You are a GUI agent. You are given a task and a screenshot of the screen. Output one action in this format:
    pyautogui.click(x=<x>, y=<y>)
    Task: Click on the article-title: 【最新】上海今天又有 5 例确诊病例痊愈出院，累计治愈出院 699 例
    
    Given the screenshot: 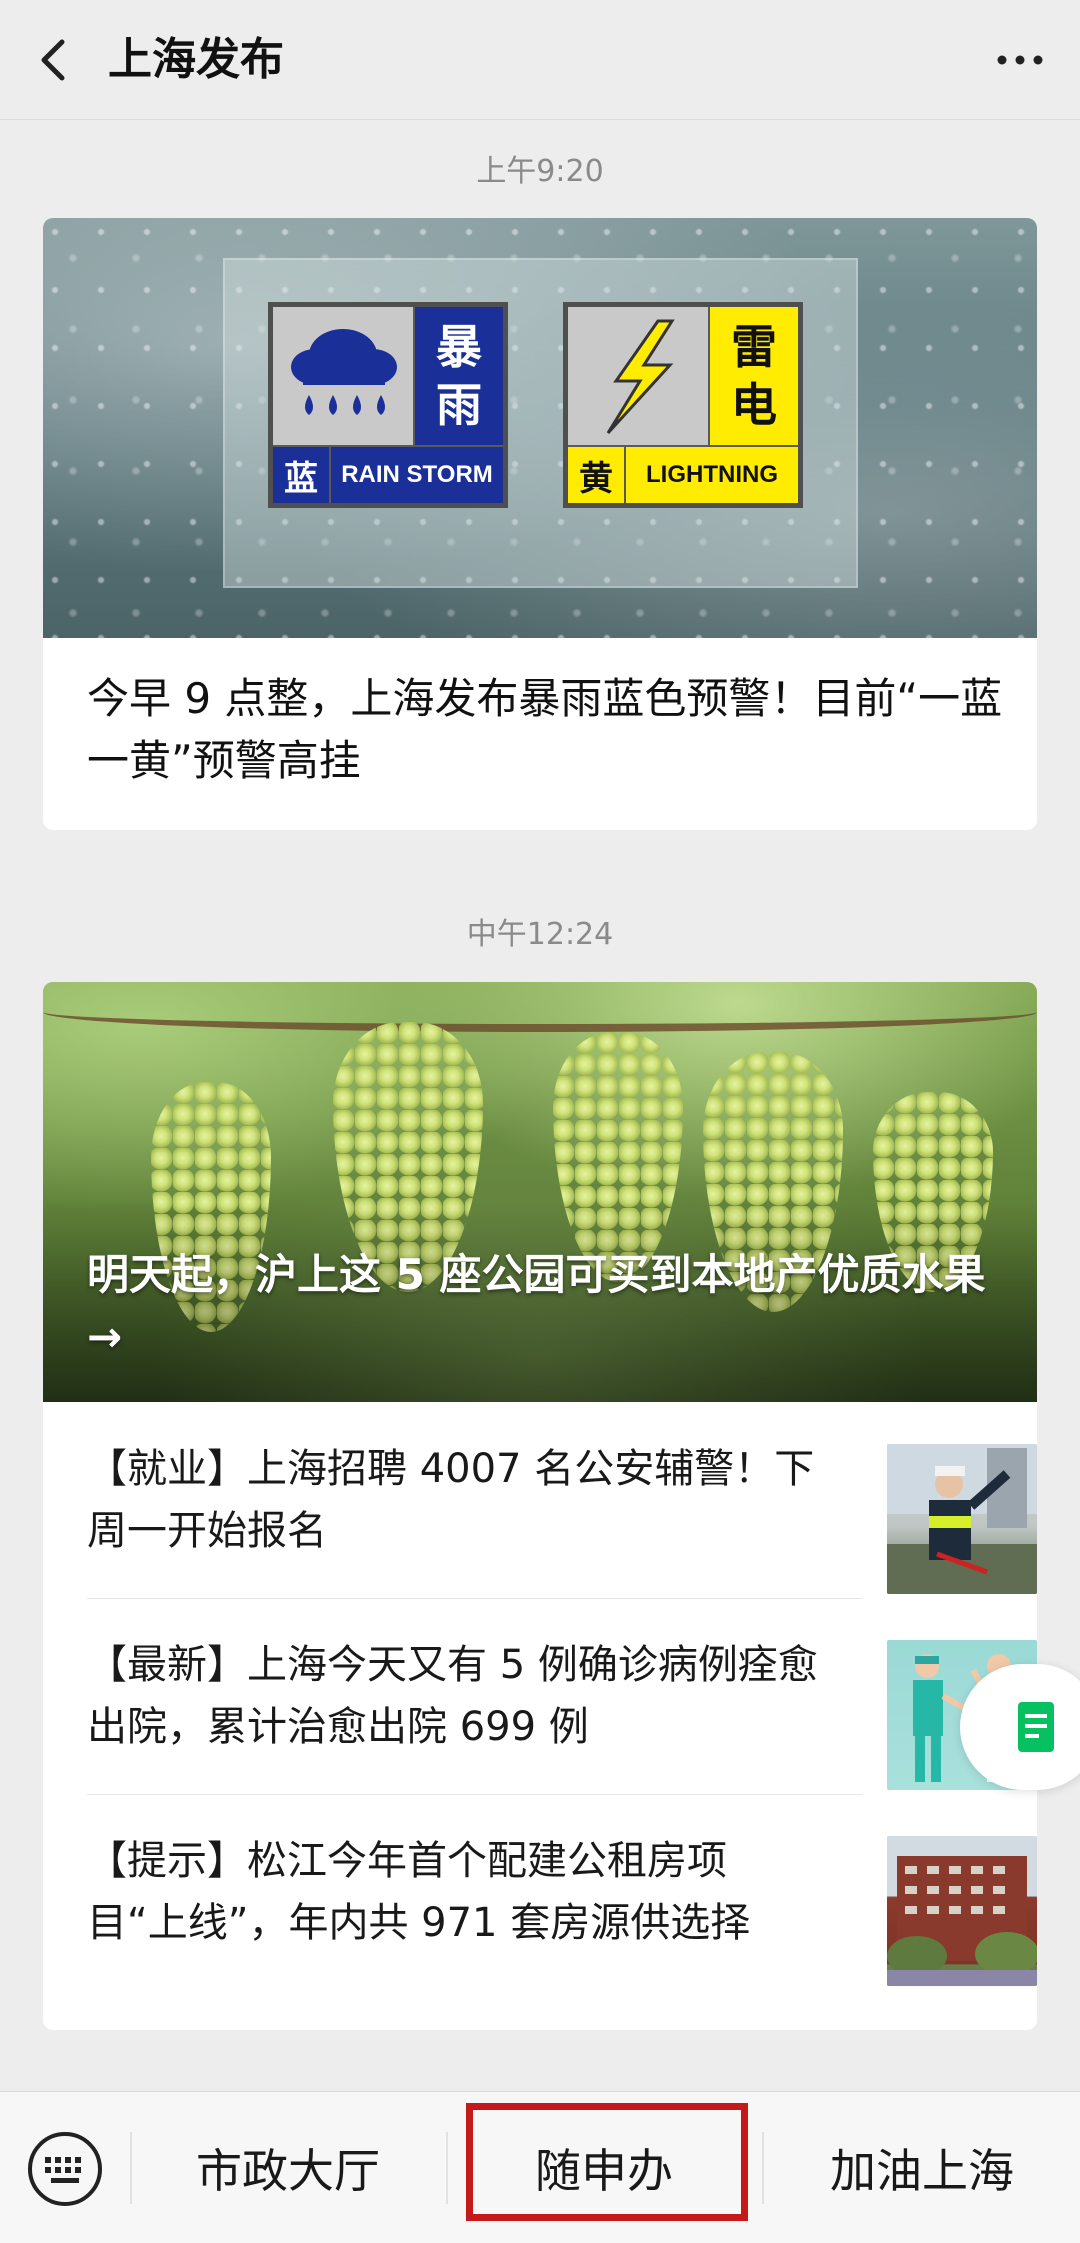 What is the action you would take?
    pyautogui.click(x=457, y=1696)
    